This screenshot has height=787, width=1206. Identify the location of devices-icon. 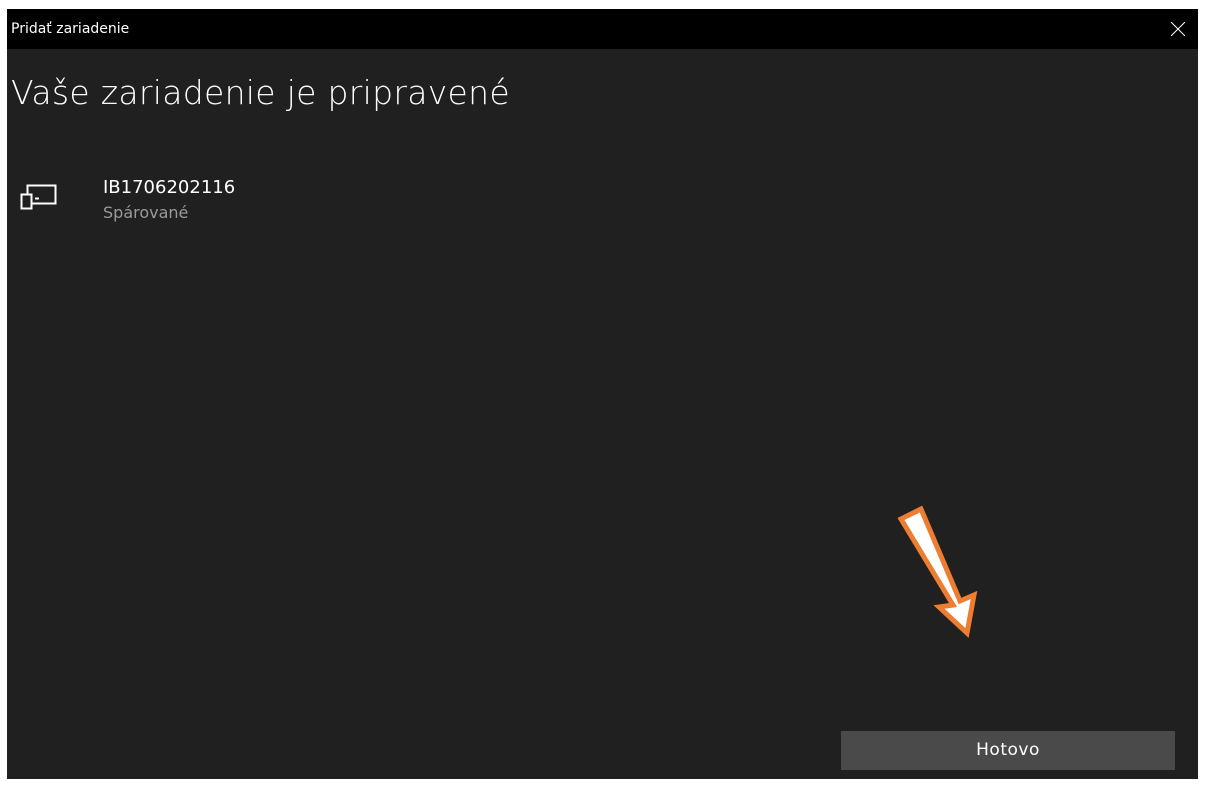
(38, 197).